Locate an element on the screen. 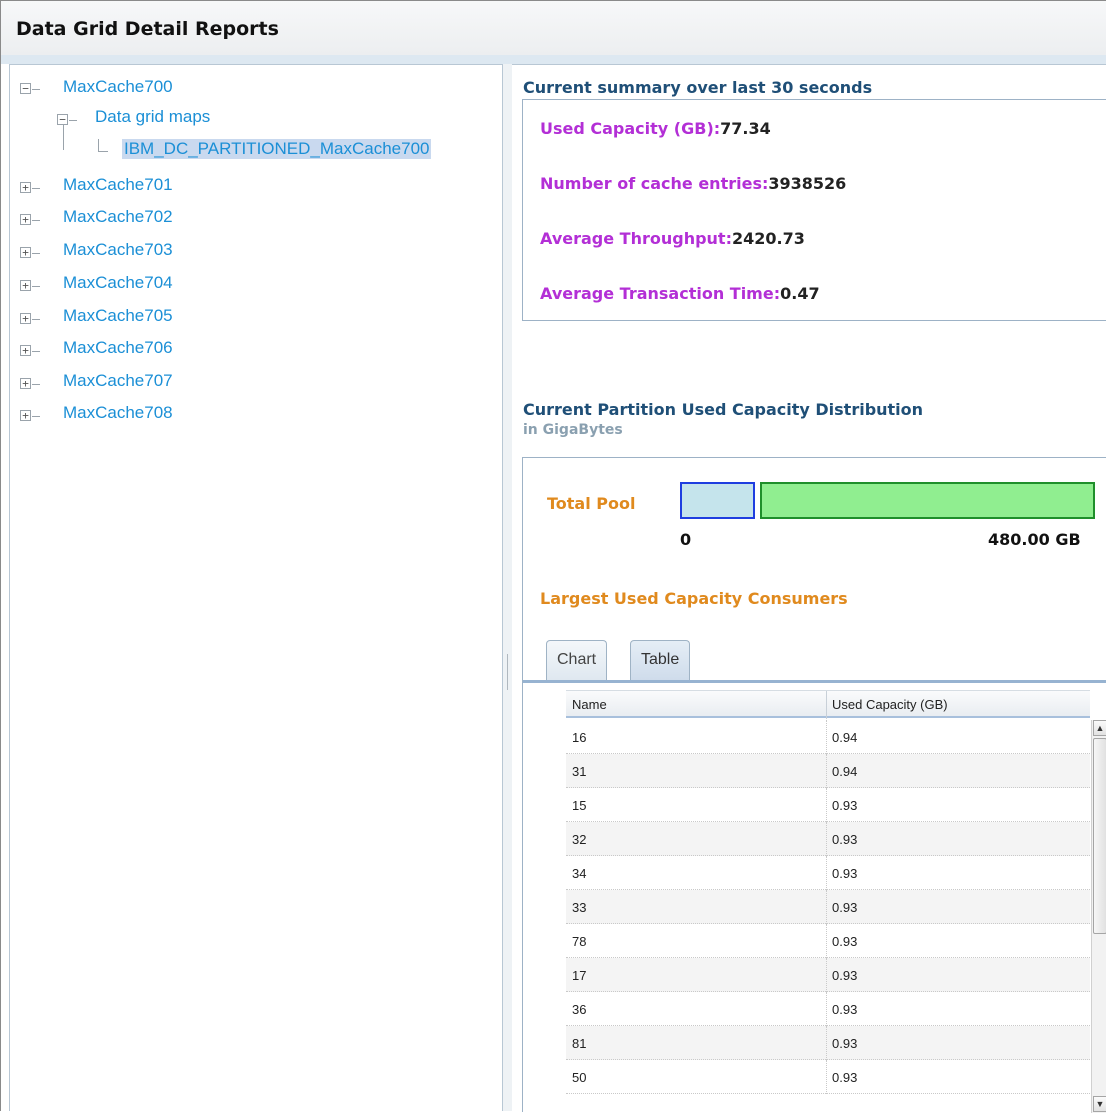 The width and height of the screenshot is (1106, 1113). tree-node-maxcache708: + MaxCache708 is located at coordinates (250, 415).